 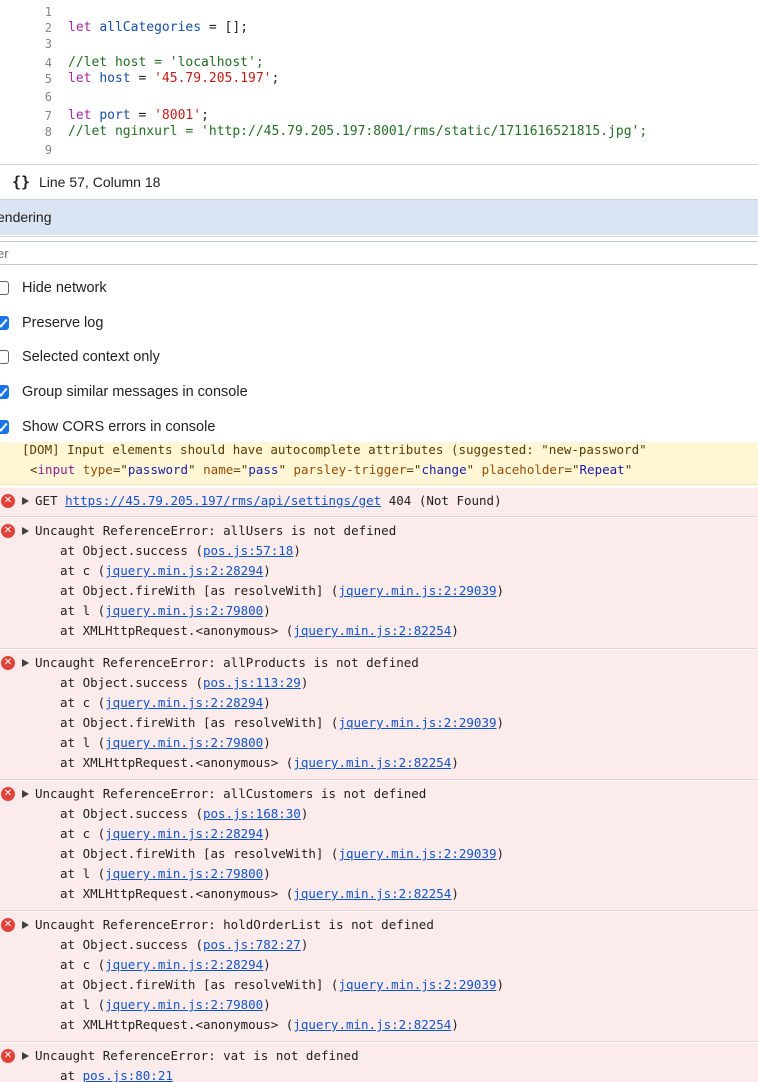 I want to click on code-text: let host = '45.79.205.197';, so click(x=173, y=79).